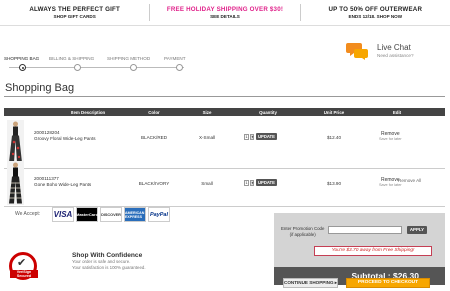 The image size is (450, 291). What do you see at coordinates (375, 16) in the screenshot?
I see `promo-link: ENDS 12/18. SHOP NOW` at bounding box center [375, 16].